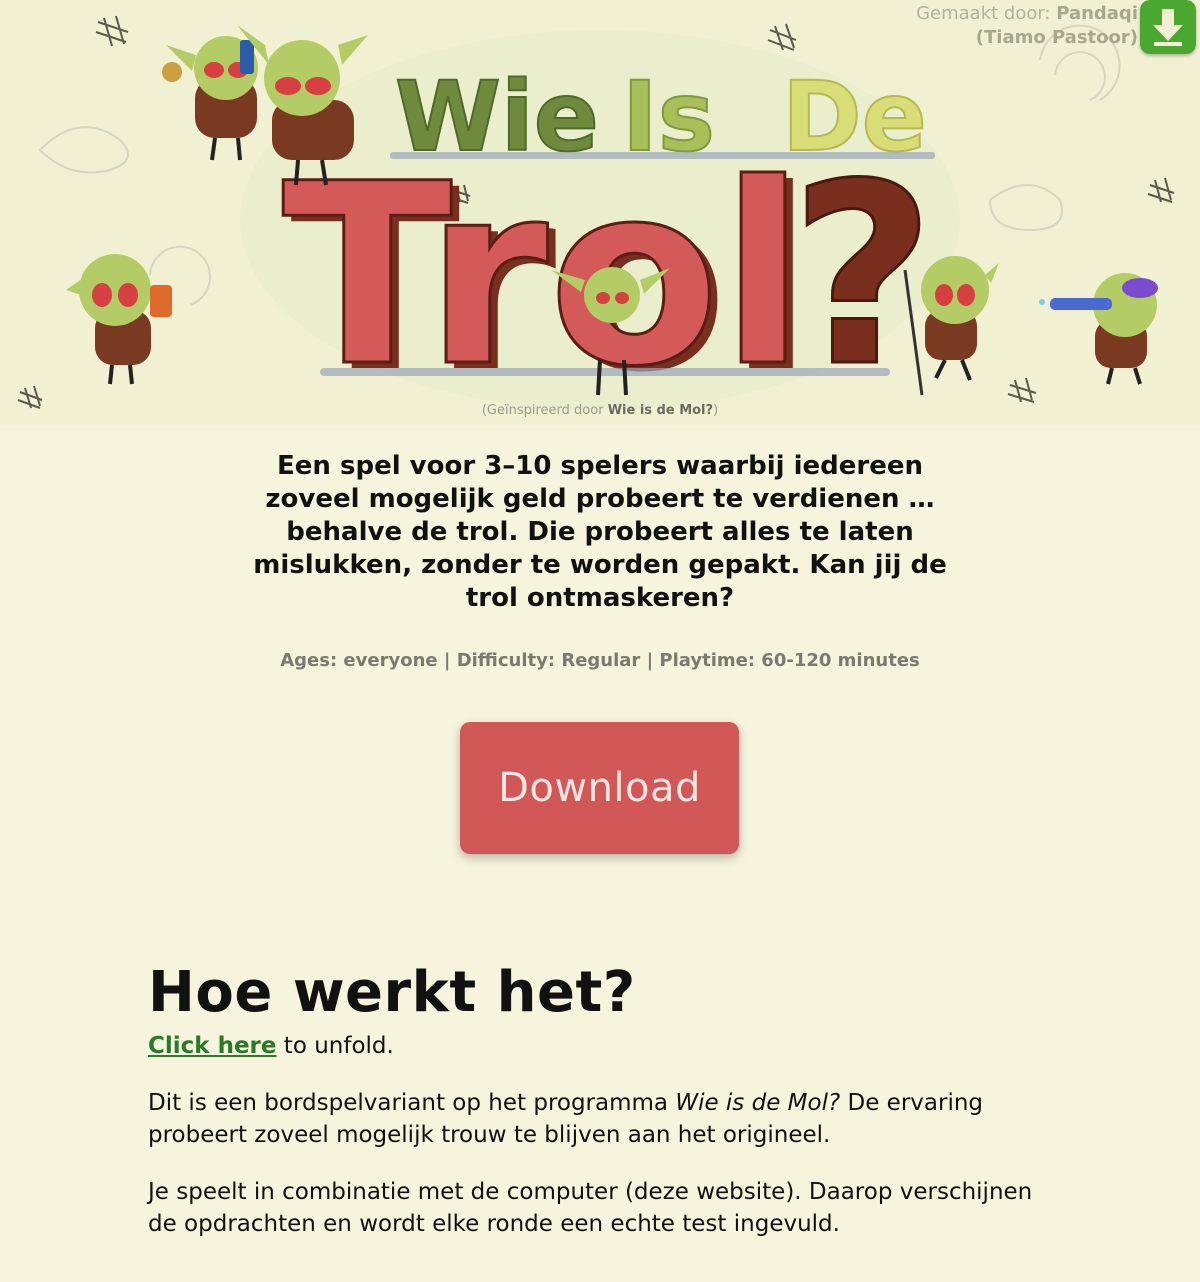 This screenshot has width=1200, height=1282. I want to click on credit-person: (Tiamo Pastoor), so click(1056, 37).